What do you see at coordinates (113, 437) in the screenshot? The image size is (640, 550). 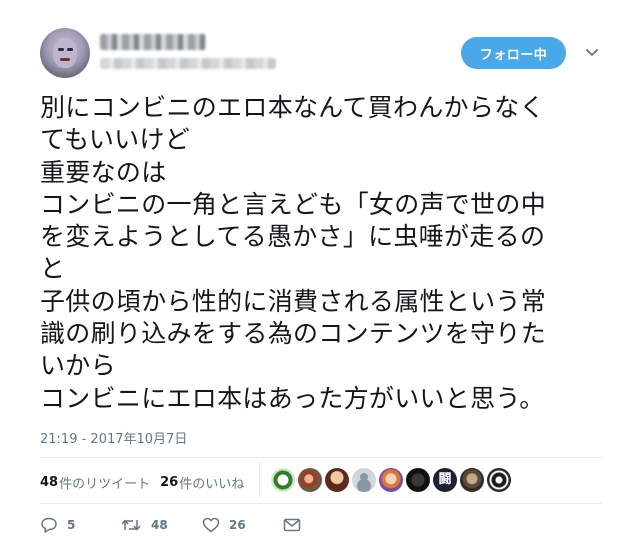 I see `tweet-timestamp: 21:19 - 2017年10月7日` at bounding box center [113, 437].